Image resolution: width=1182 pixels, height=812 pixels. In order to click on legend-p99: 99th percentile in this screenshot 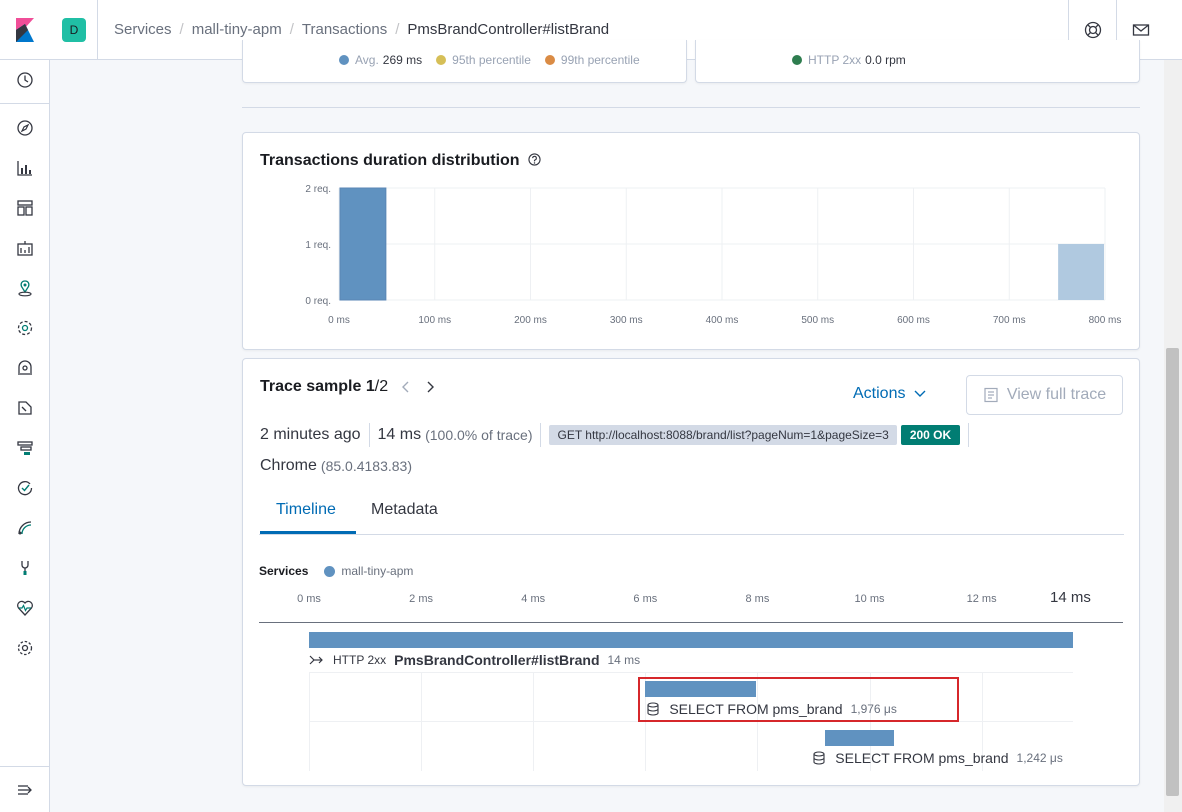, I will do `click(592, 60)`.